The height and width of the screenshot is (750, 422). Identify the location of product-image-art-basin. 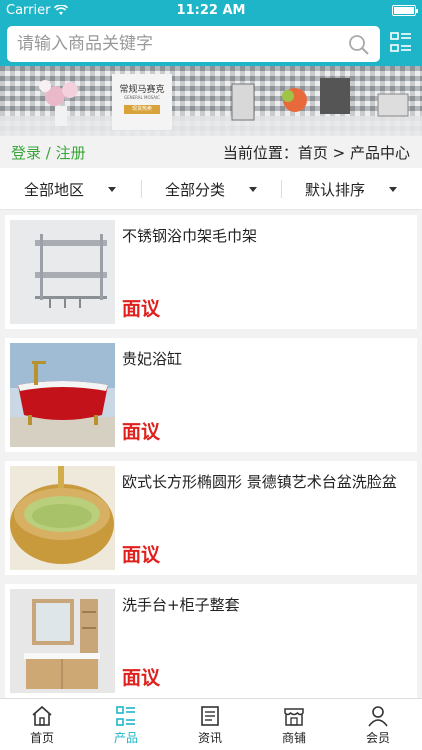
(62, 518).